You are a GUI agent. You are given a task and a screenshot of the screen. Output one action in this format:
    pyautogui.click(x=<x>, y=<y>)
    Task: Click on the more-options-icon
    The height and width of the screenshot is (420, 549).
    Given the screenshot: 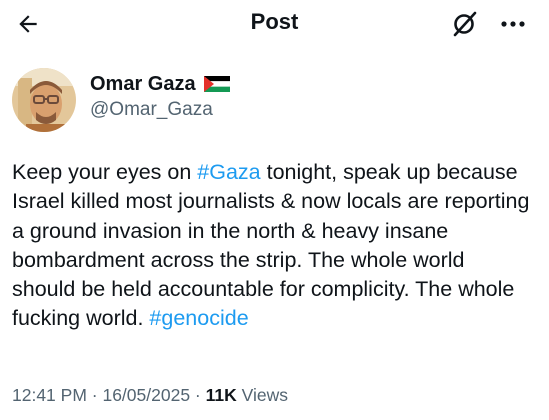 What is the action you would take?
    pyautogui.click(x=513, y=24)
    